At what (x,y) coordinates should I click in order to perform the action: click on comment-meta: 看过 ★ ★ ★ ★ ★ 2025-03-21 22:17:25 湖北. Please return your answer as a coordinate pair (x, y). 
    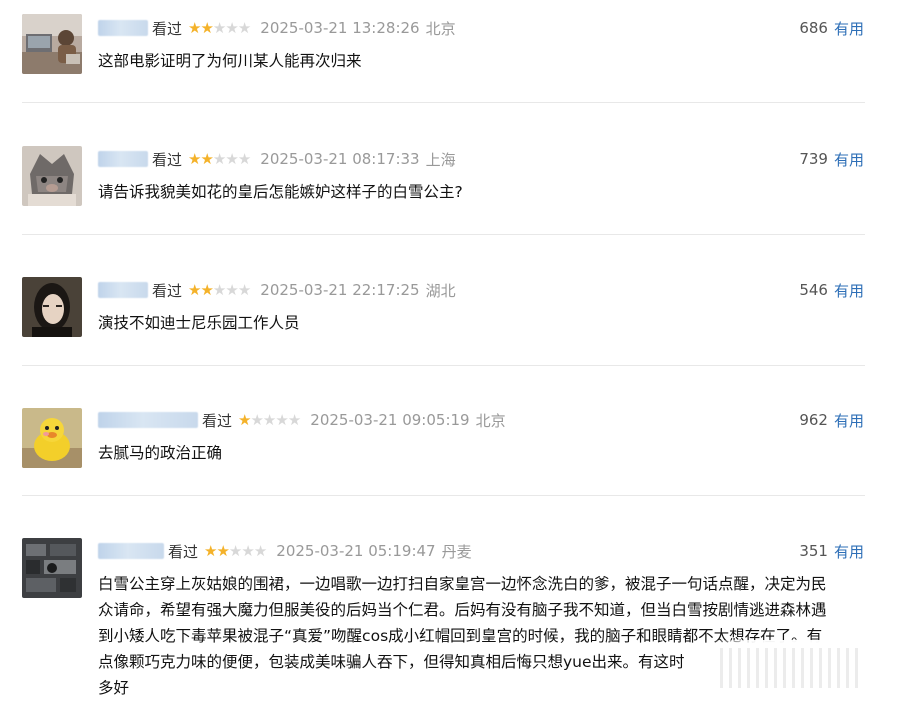
    Looking at the image, I should click on (277, 290).